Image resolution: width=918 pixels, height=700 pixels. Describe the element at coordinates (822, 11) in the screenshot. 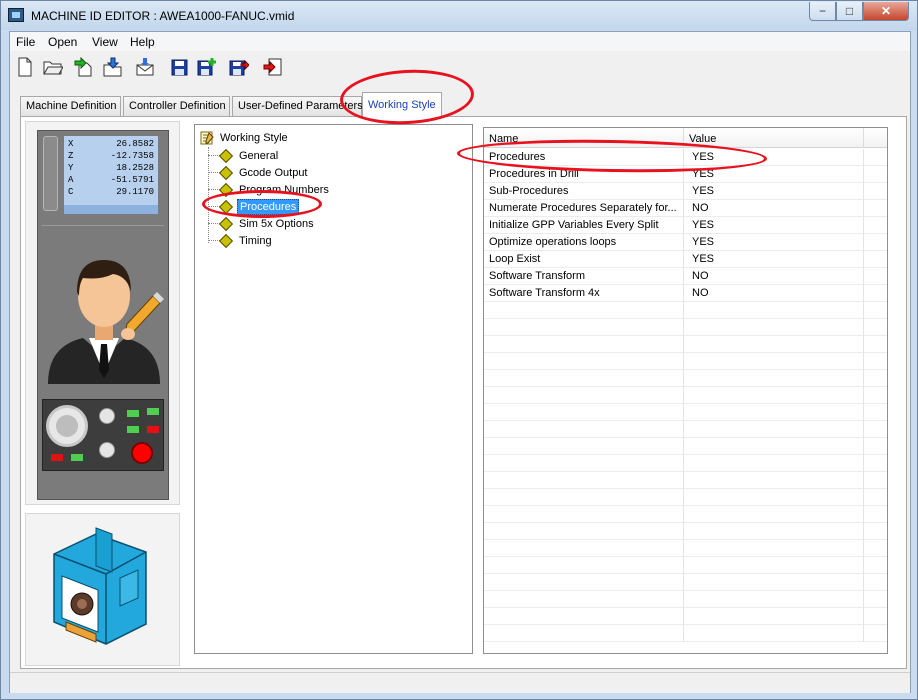

I see `minimize-button: −` at that location.